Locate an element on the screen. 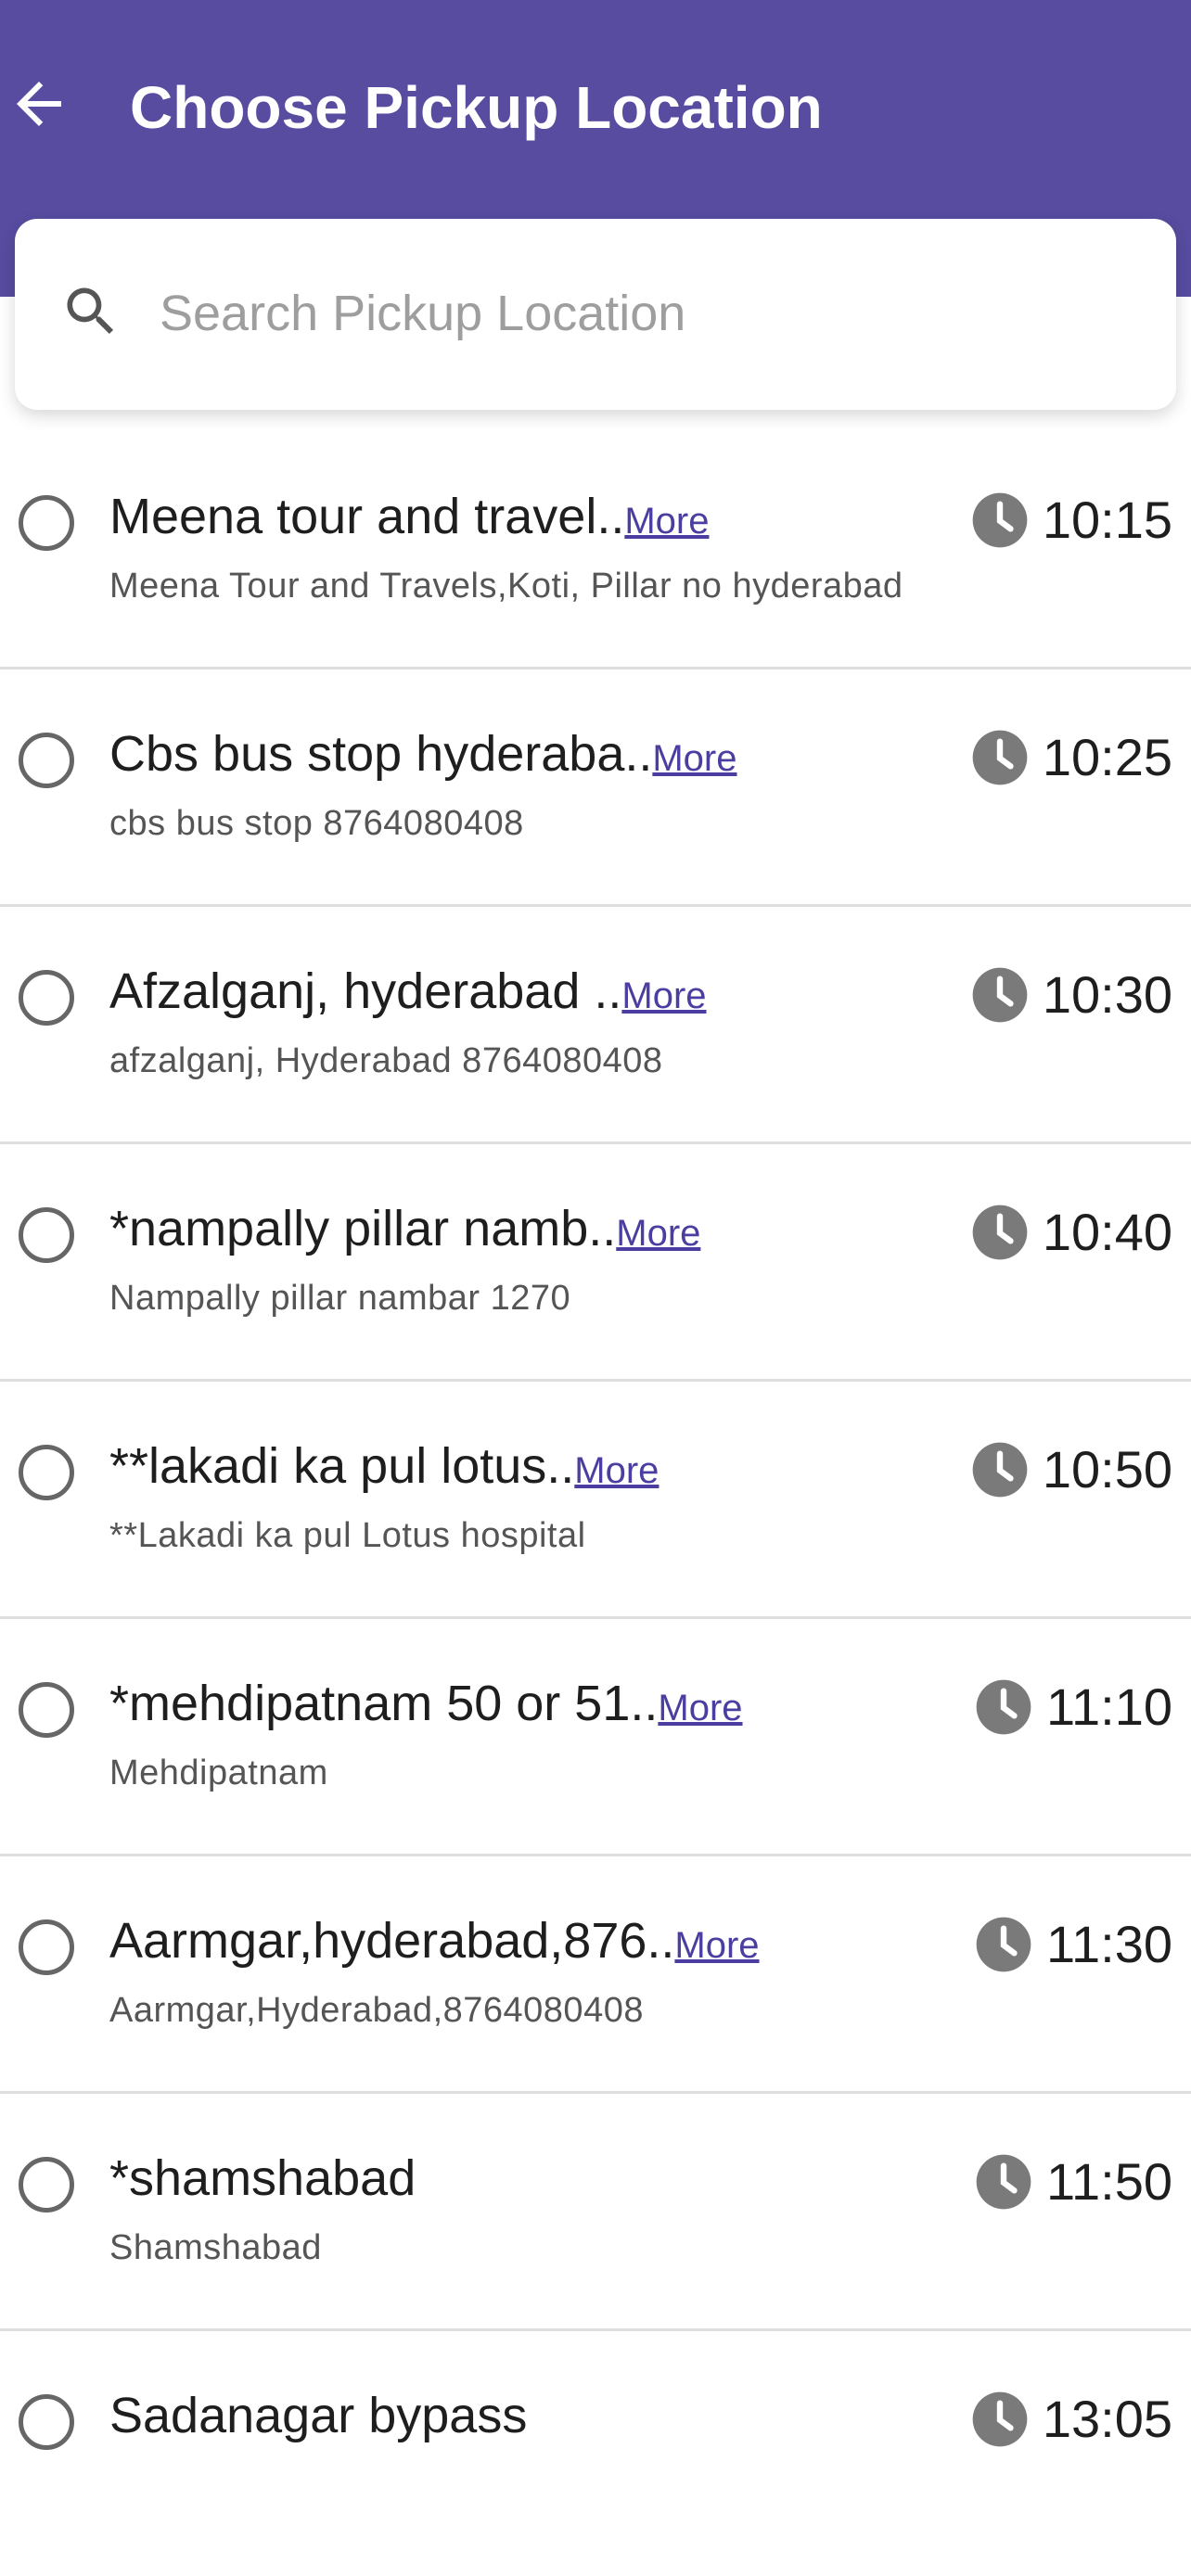 The height and width of the screenshot is (2576, 1191). location-name: *nampally pillar namb.. is located at coordinates (363, 1229).